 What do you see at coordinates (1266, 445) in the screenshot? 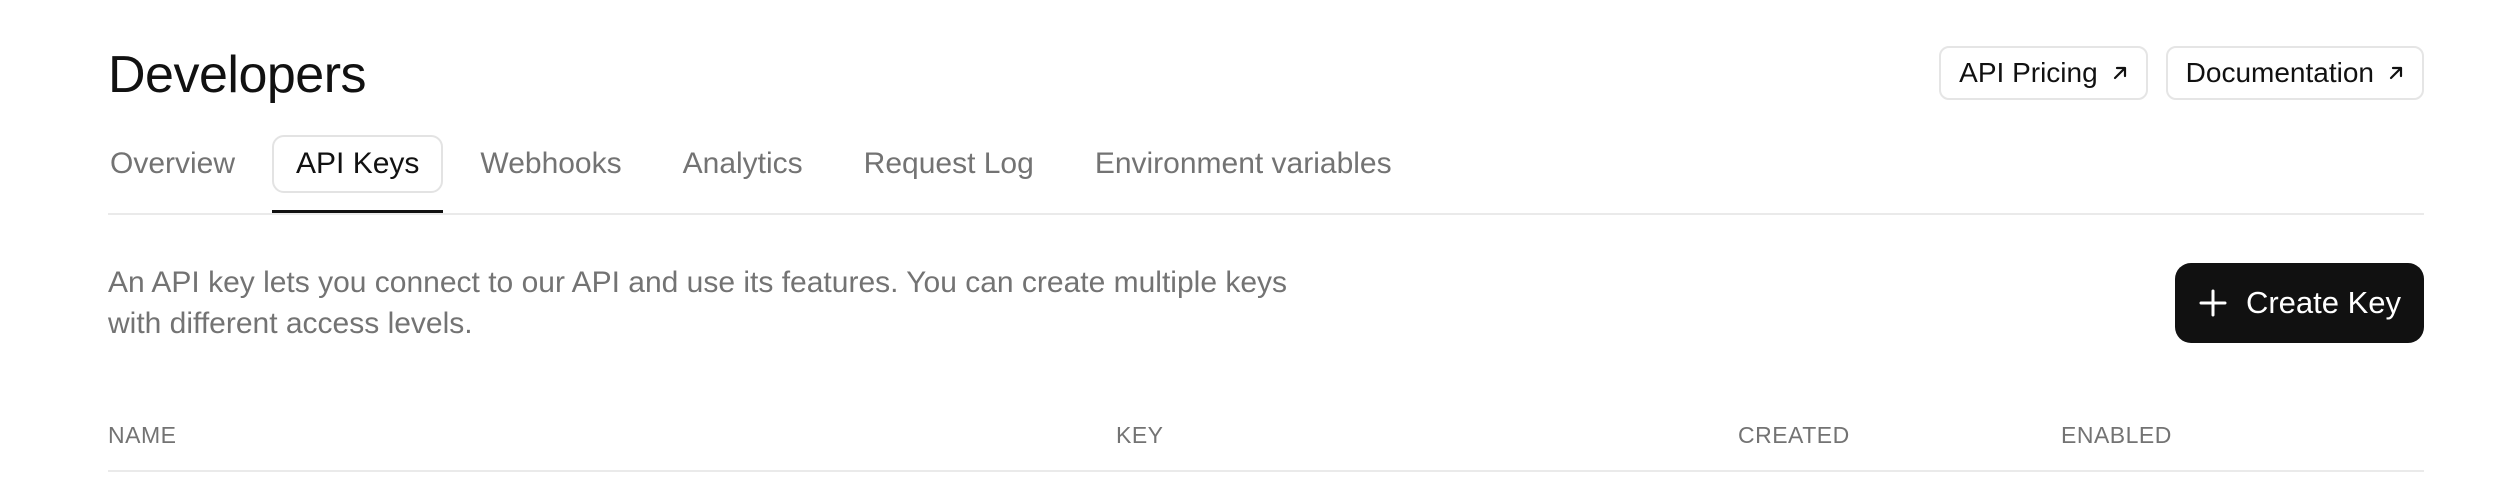
I see `table-header: NAME KEY CREATED ENABLED` at bounding box center [1266, 445].